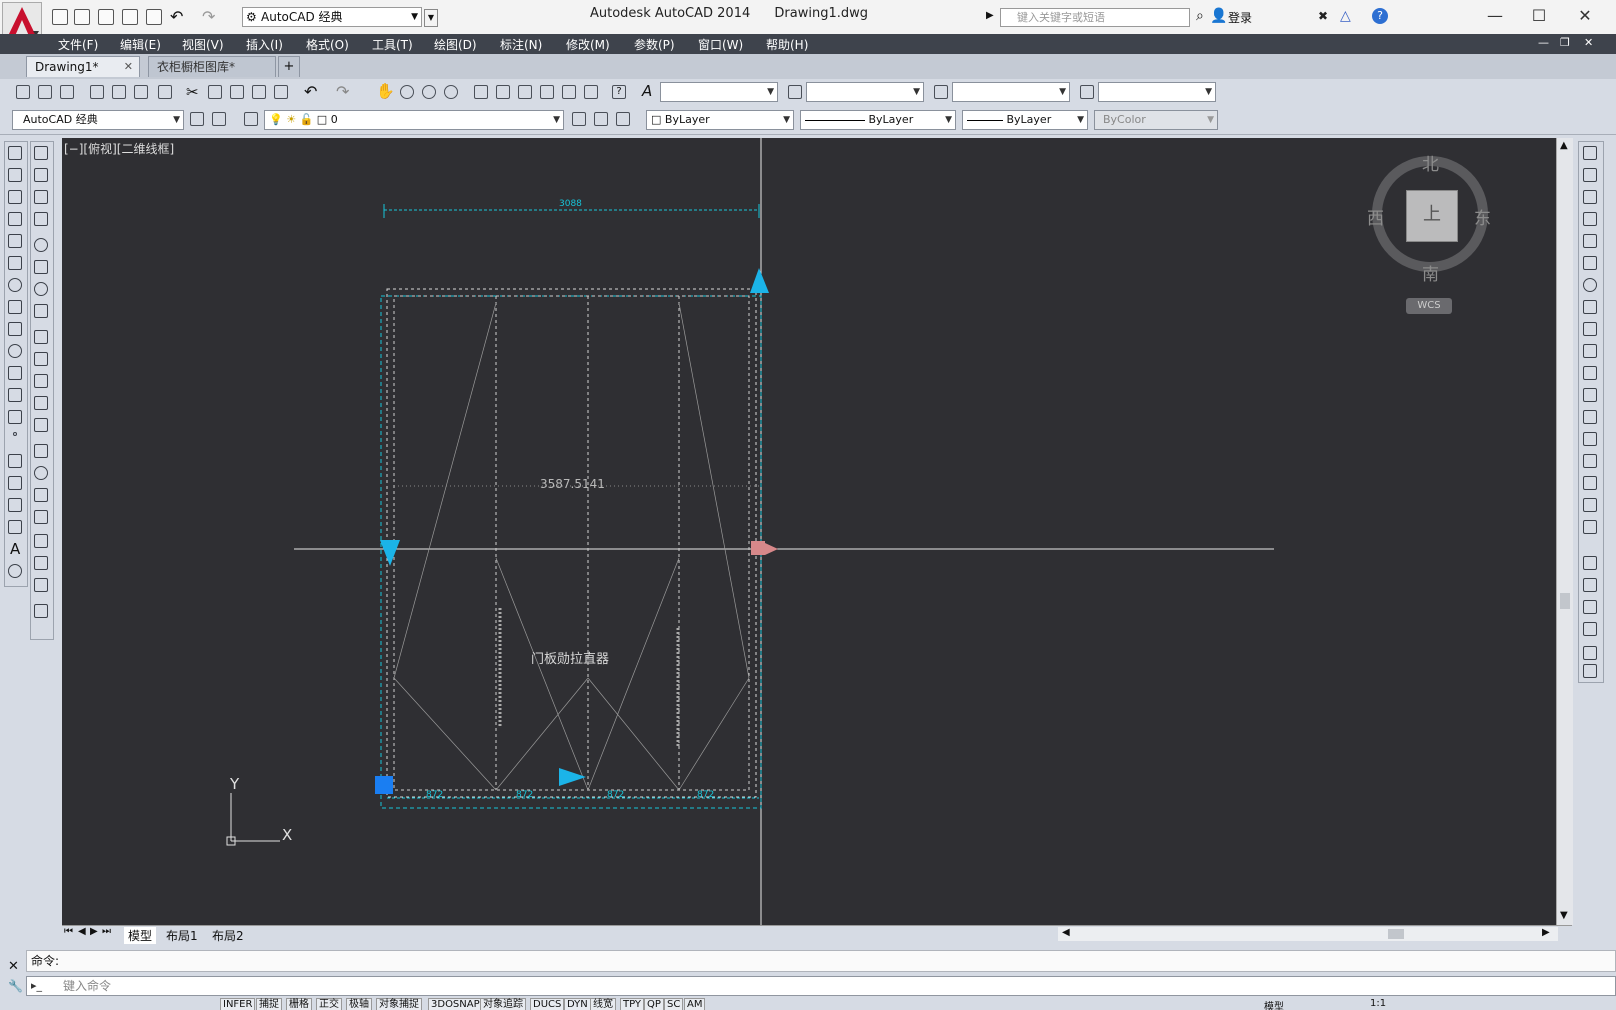  Describe the element at coordinates (41, 219) in the screenshot. I see `ordinate-dim-icon` at that location.